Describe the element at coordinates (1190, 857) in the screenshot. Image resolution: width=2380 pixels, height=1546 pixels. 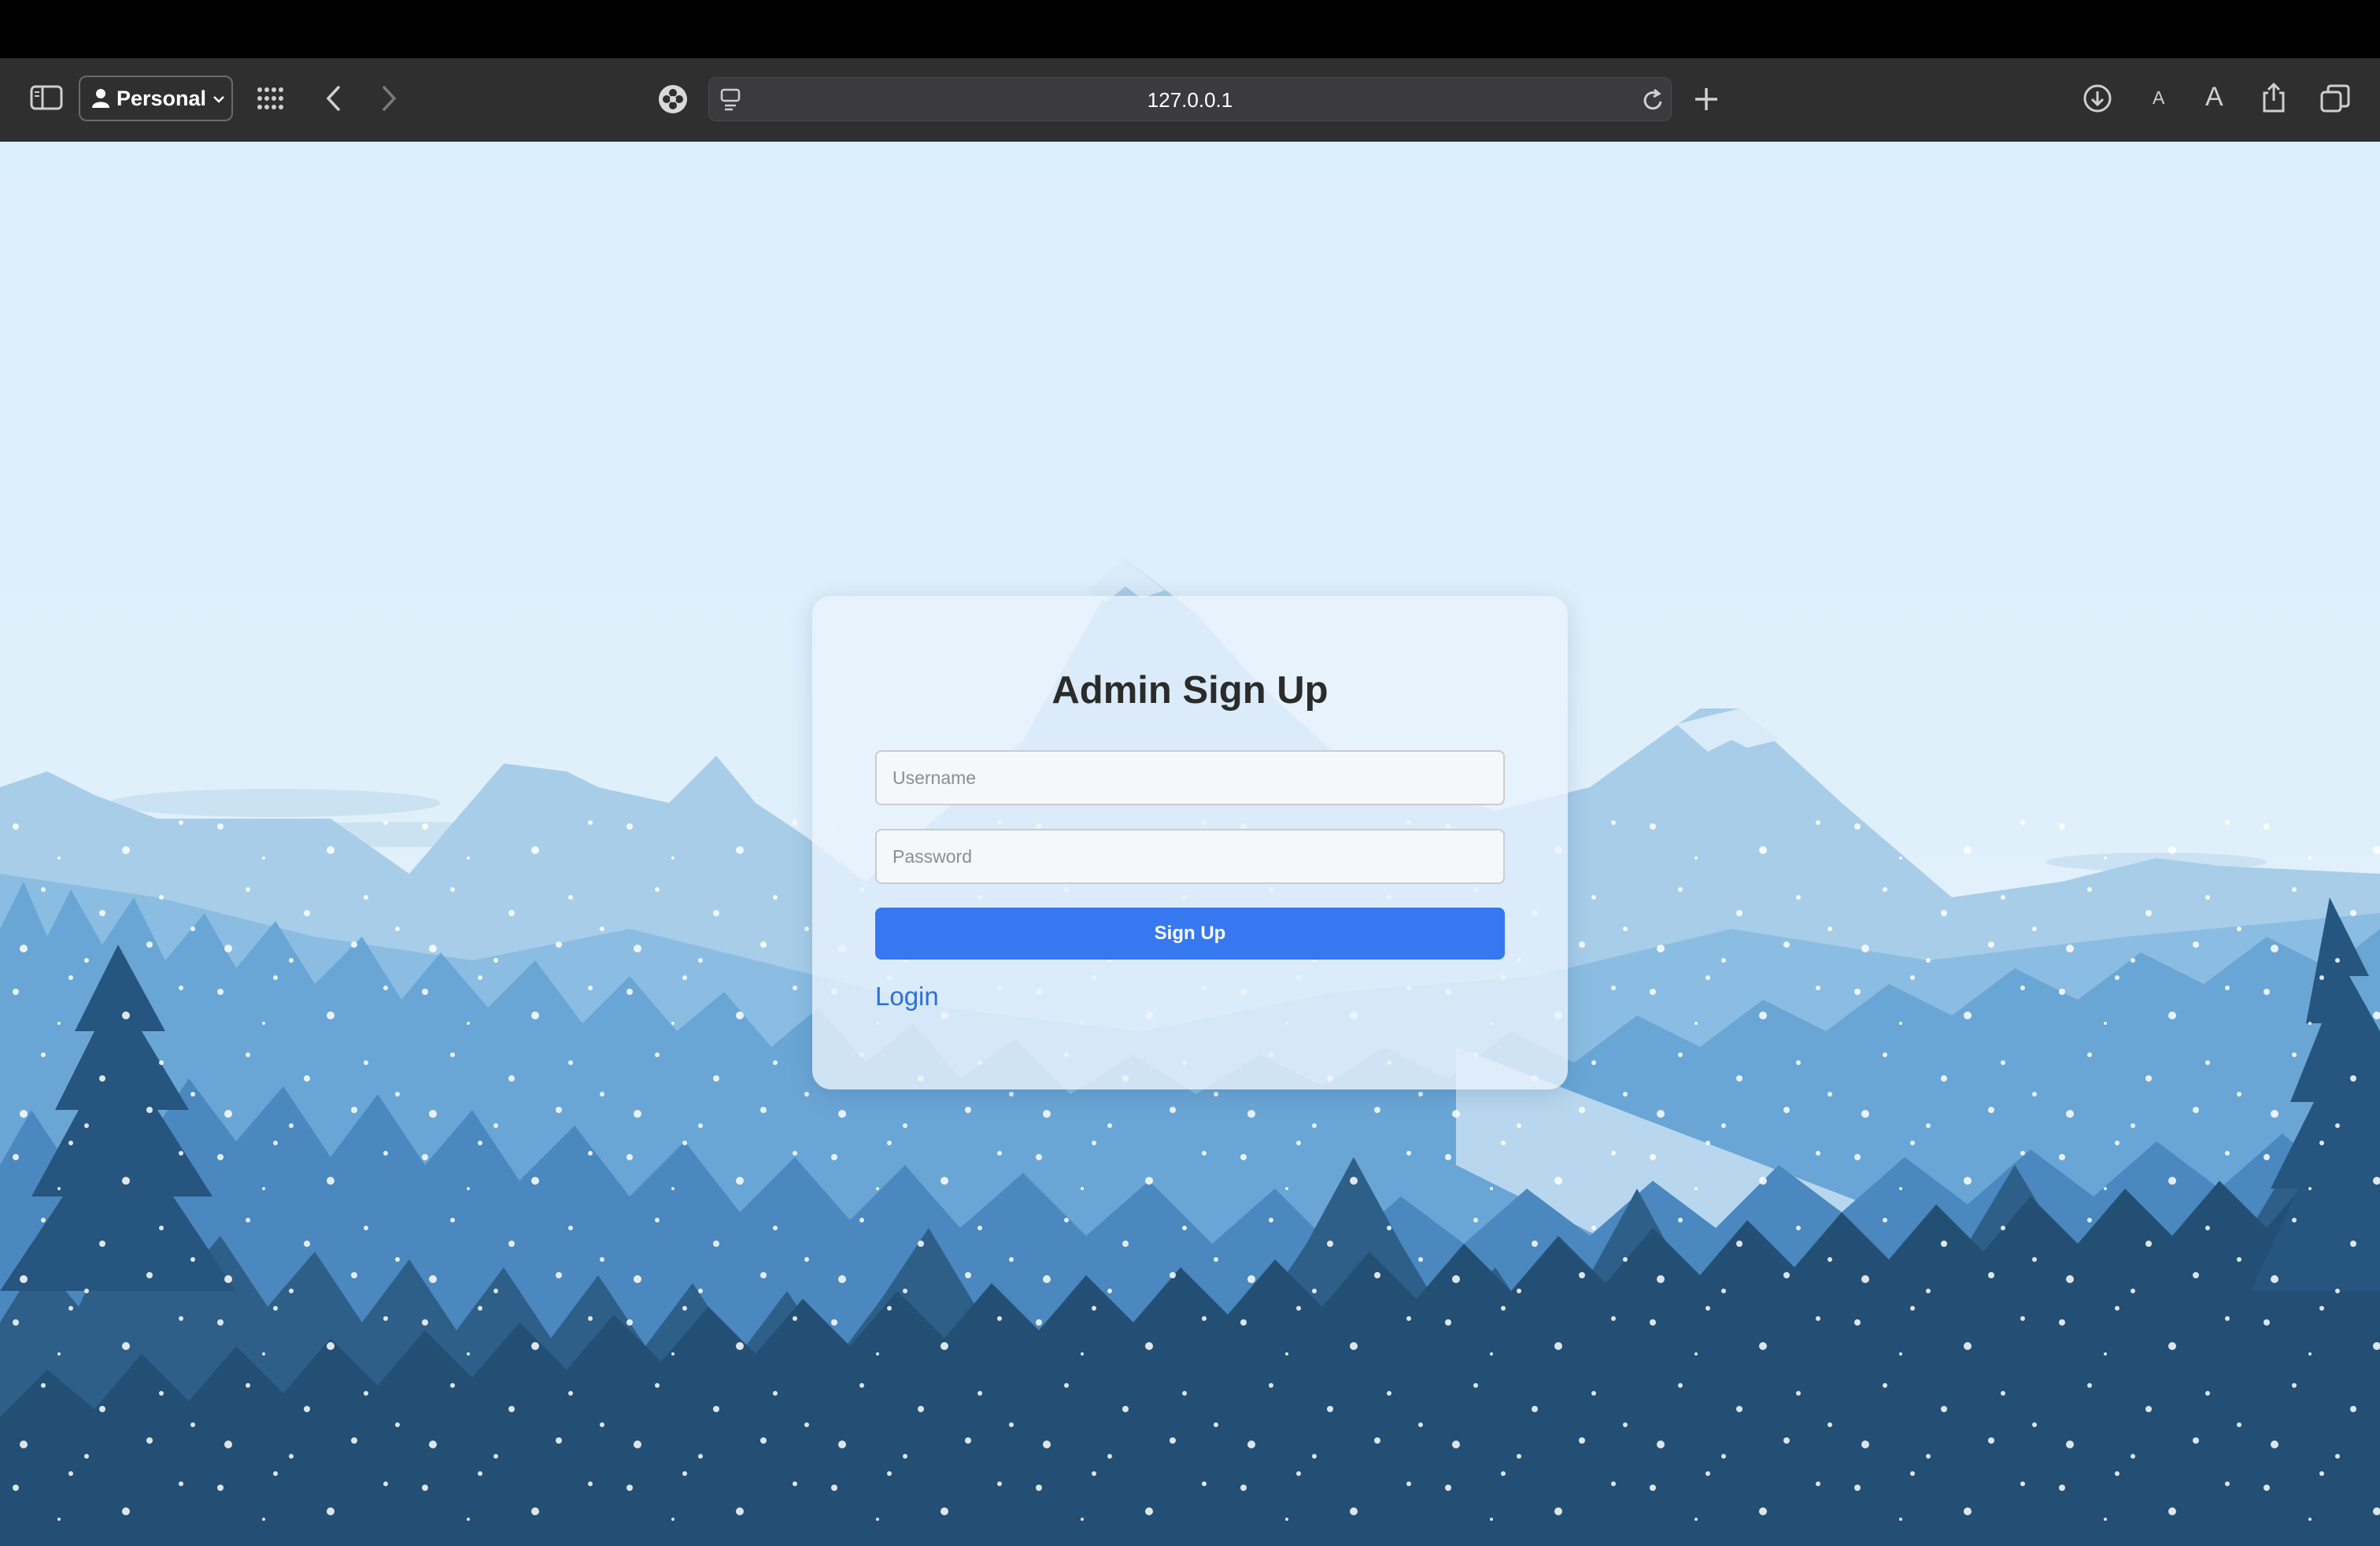
I see `password-field` at that location.